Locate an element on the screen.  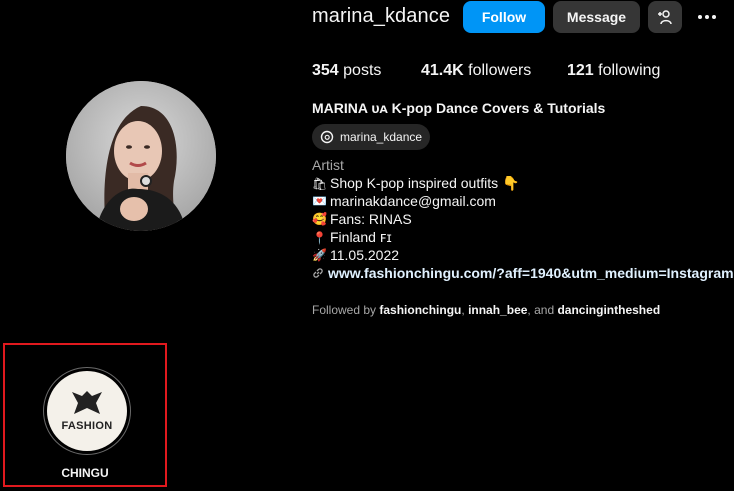
threads-icon is located at coordinates (327, 137).